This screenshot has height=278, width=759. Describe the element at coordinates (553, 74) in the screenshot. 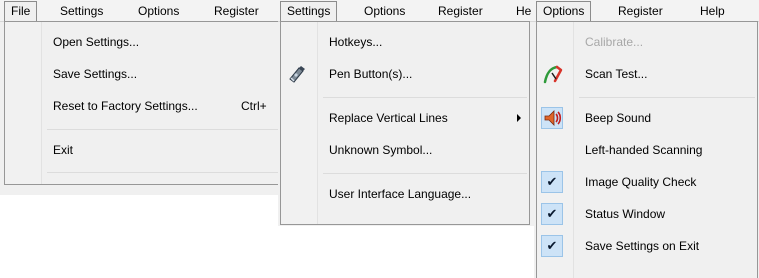

I see `scan-test-icon` at that location.